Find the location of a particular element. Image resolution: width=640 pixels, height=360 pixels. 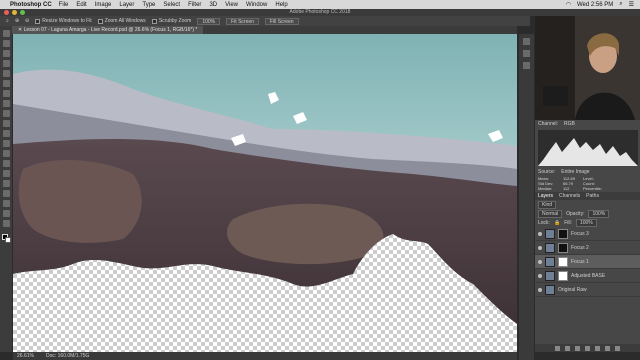

layer-row-selected: Focus 1 is located at coordinates (587, 262).